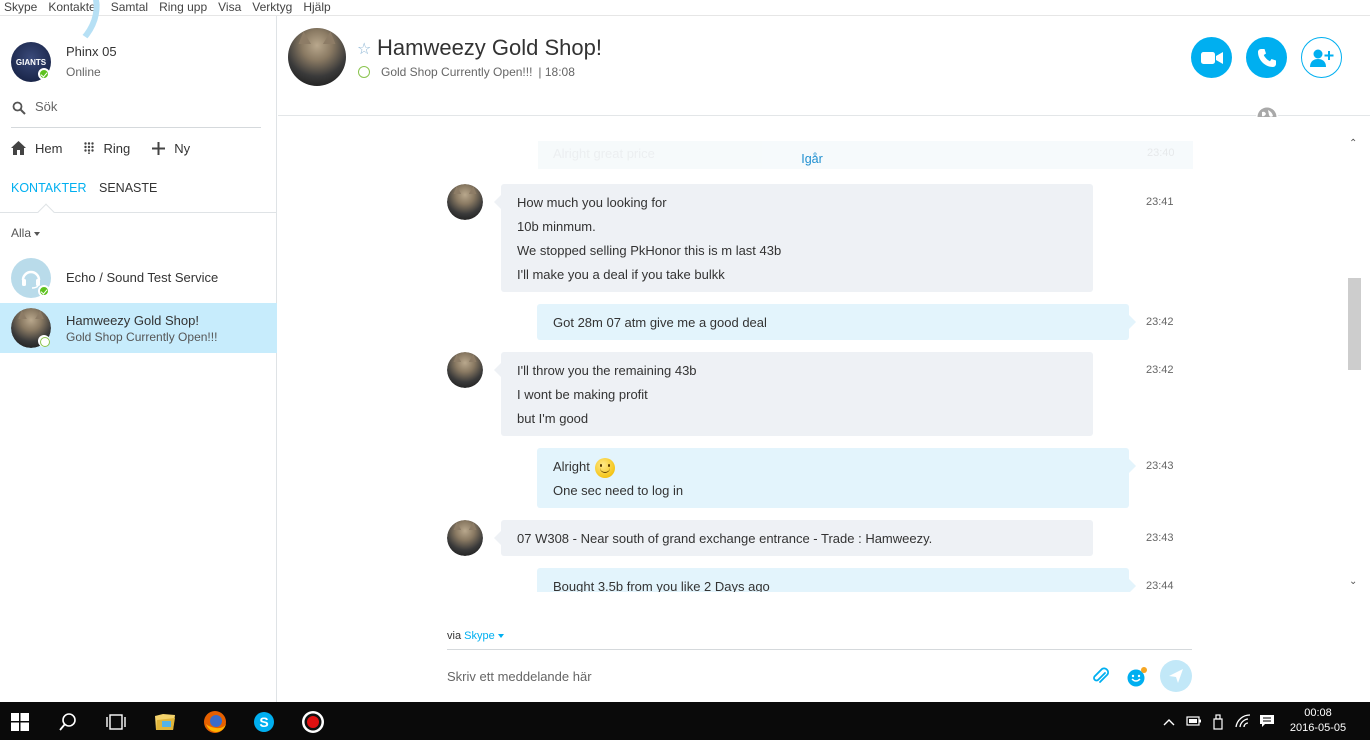 This screenshot has width=1370, height=740. What do you see at coordinates (1169, 723) in the screenshot?
I see `chevron-up-icon` at bounding box center [1169, 723].